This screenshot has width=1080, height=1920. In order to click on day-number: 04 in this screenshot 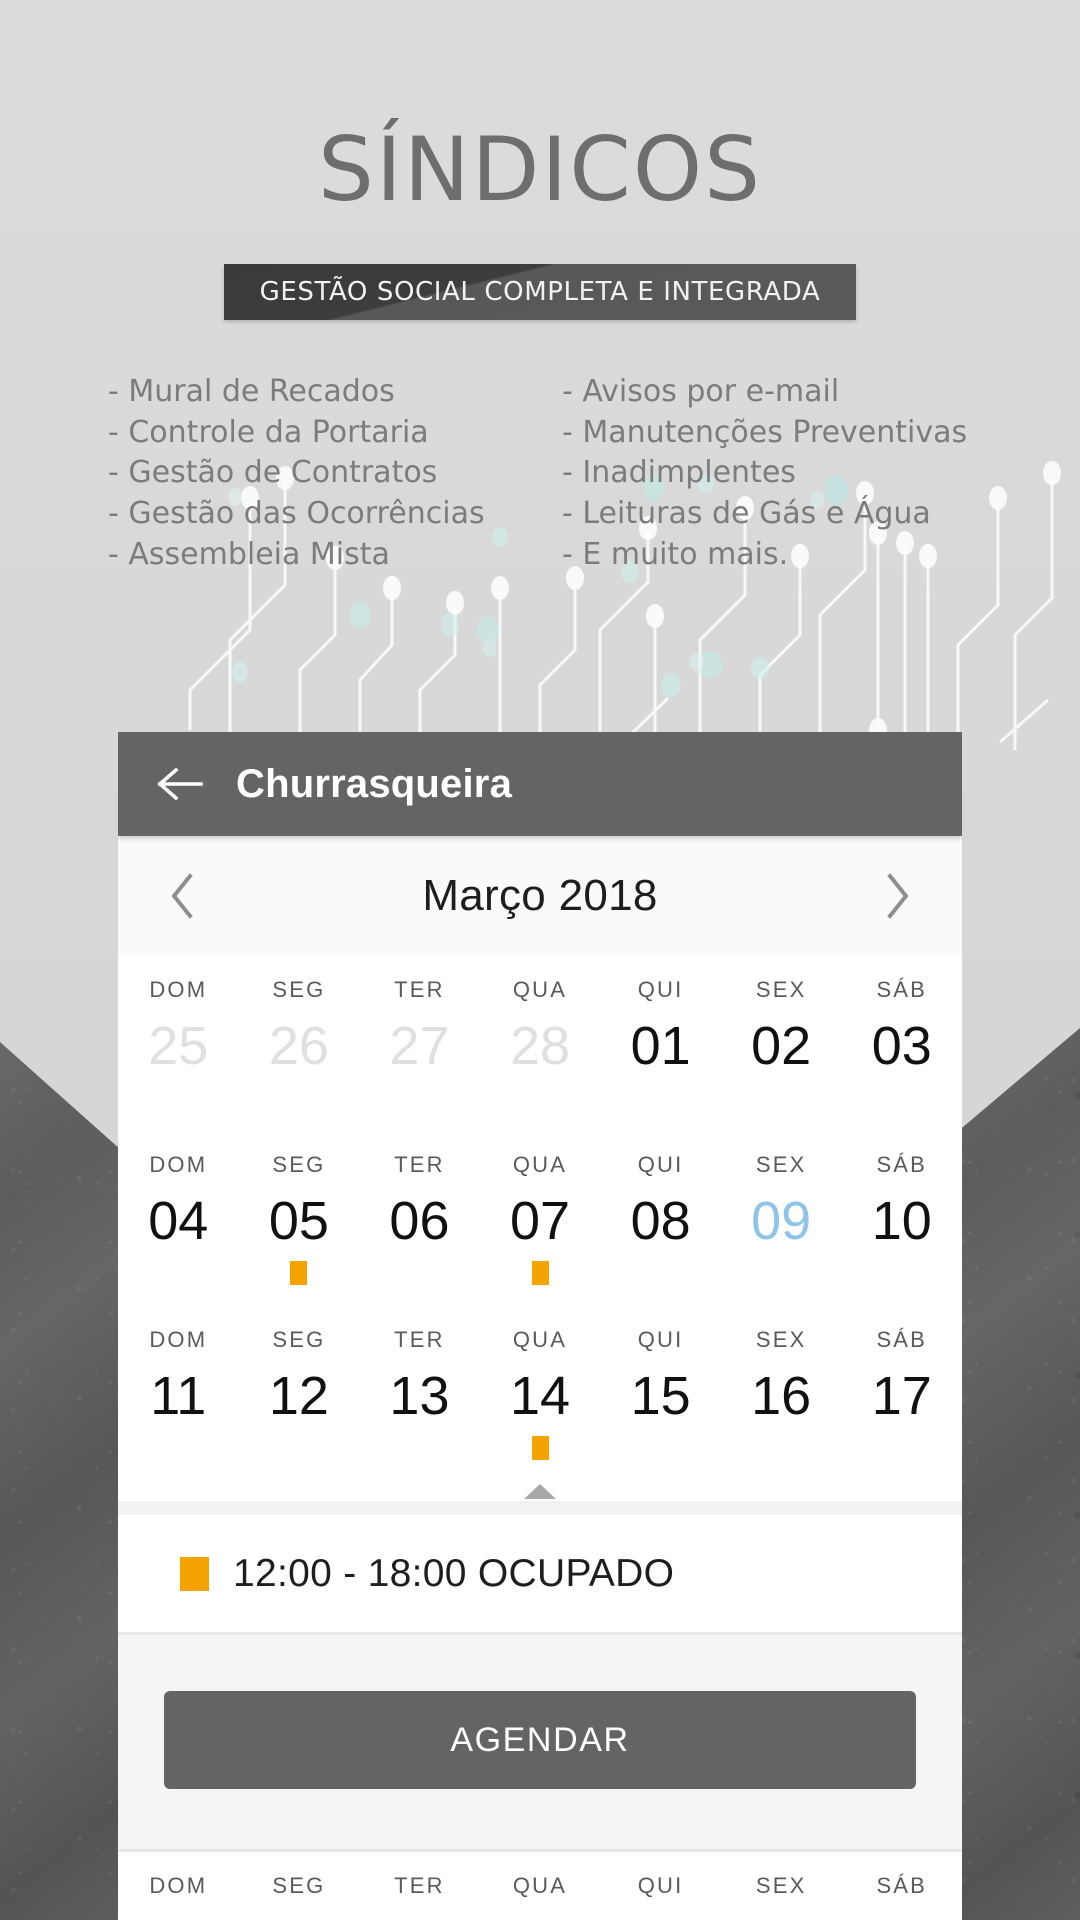, I will do `click(178, 1221)`.